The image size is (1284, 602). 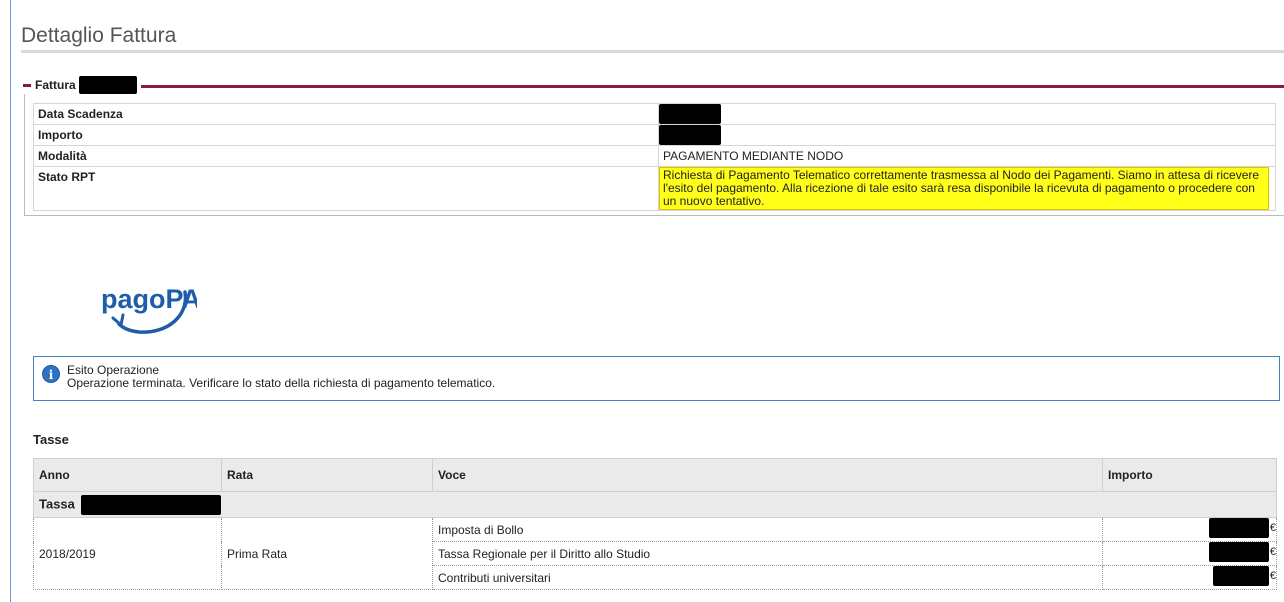 I want to click on tassa-group-row: Tassa, so click(x=655, y=504).